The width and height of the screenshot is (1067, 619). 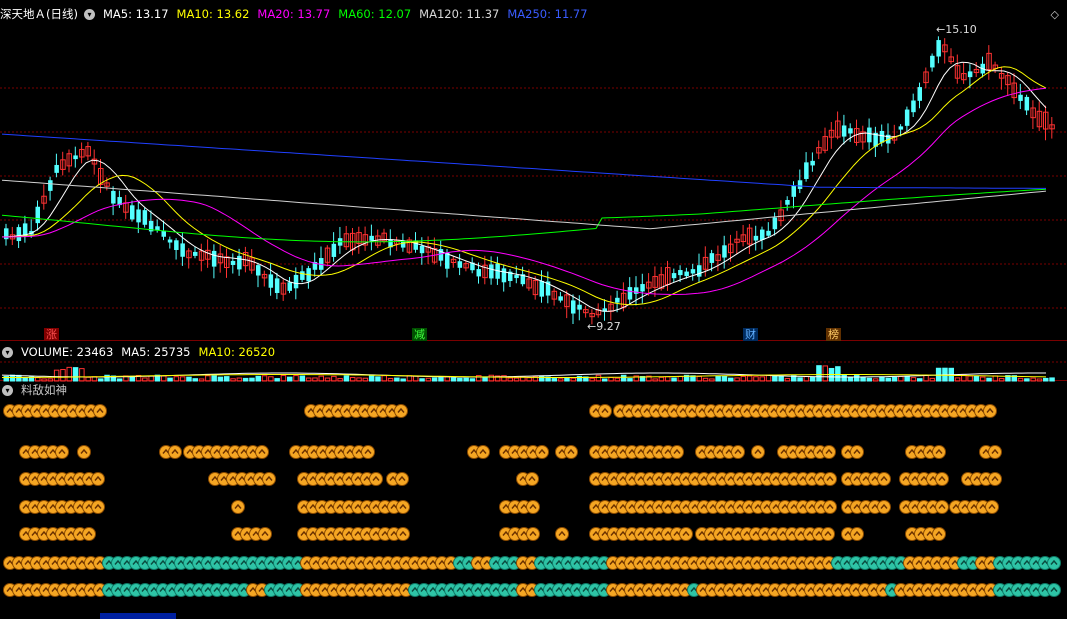 I want to click on ma60-line, so click(x=524, y=215).